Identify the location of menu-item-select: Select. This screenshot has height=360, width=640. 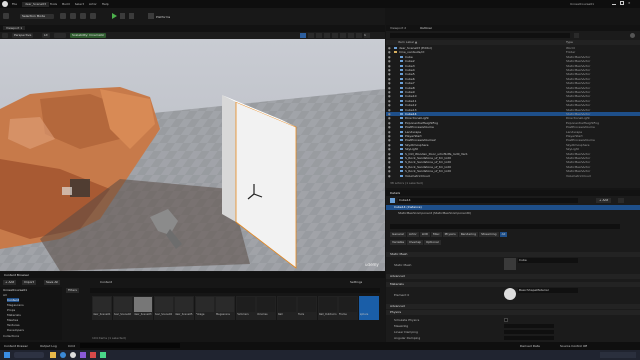
(79, 4).